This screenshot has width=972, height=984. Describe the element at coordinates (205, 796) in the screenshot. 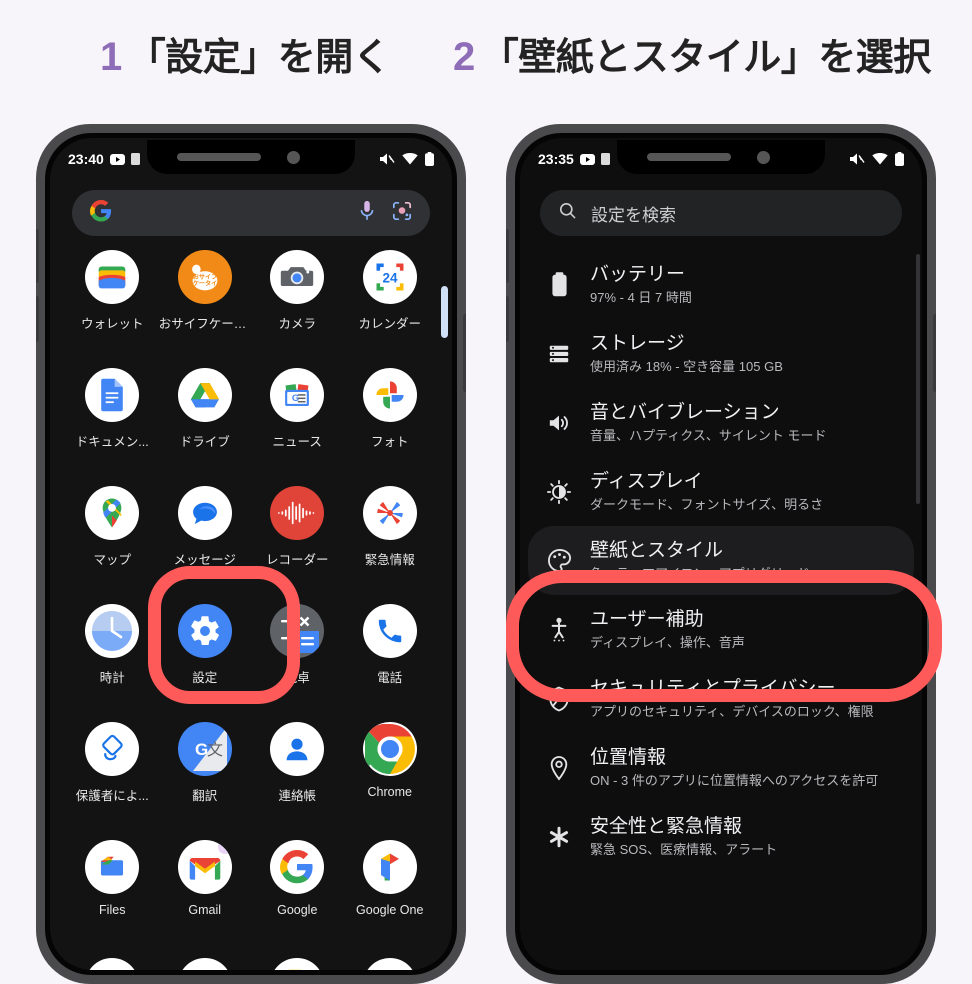

I see `app-label: 翻訳` at that location.